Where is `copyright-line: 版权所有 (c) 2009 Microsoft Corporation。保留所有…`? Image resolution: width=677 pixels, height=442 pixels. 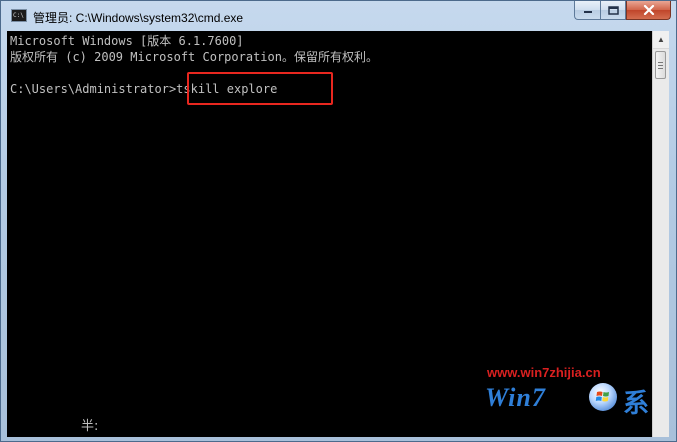 copyright-line: 版权所有 (c) 2009 Microsoft Corporation。保留所有… is located at coordinates (194, 57).